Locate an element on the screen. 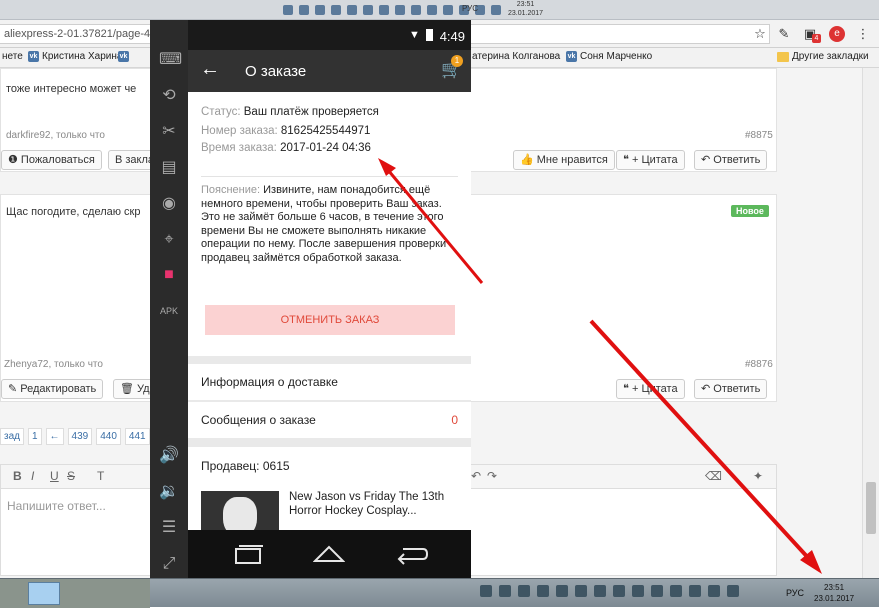 The width and height of the screenshot is (879, 608). menu-icon: ⋮ is located at coordinates (863, 34).